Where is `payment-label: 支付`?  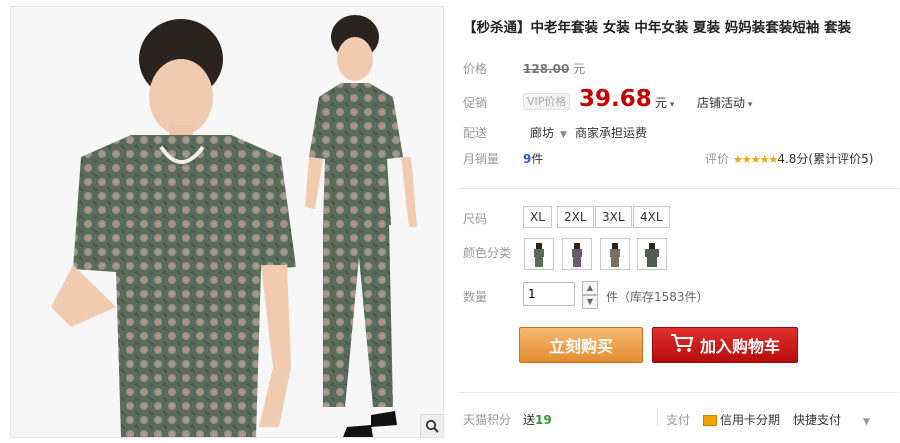 payment-label: 支付 is located at coordinates (678, 420).